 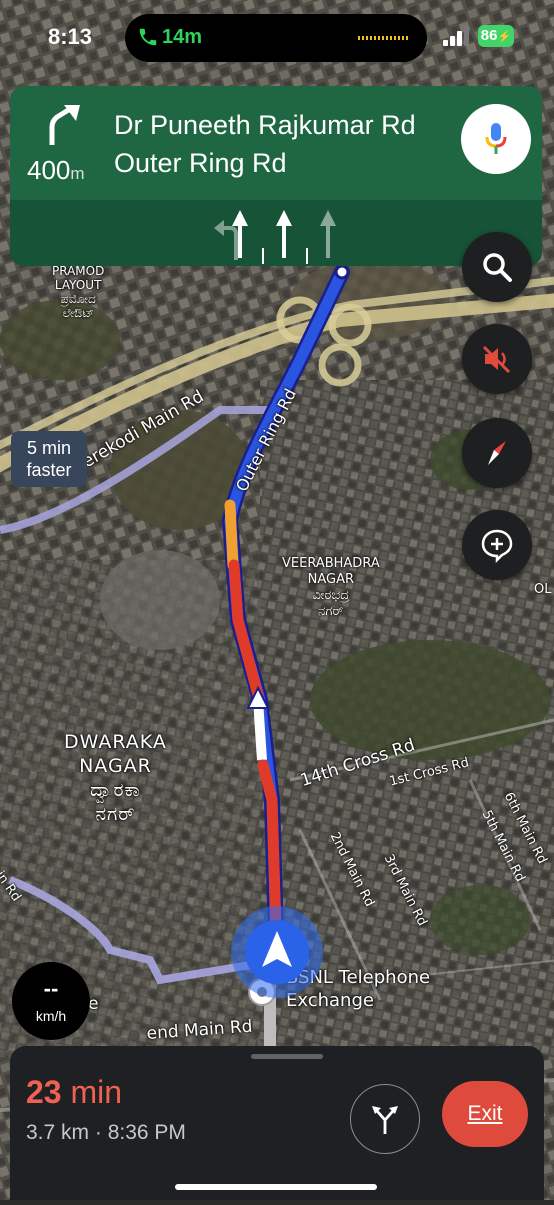 What do you see at coordinates (543, 589) in the screenshot?
I see `label-ol: OL` at bounding box center [543, 589].